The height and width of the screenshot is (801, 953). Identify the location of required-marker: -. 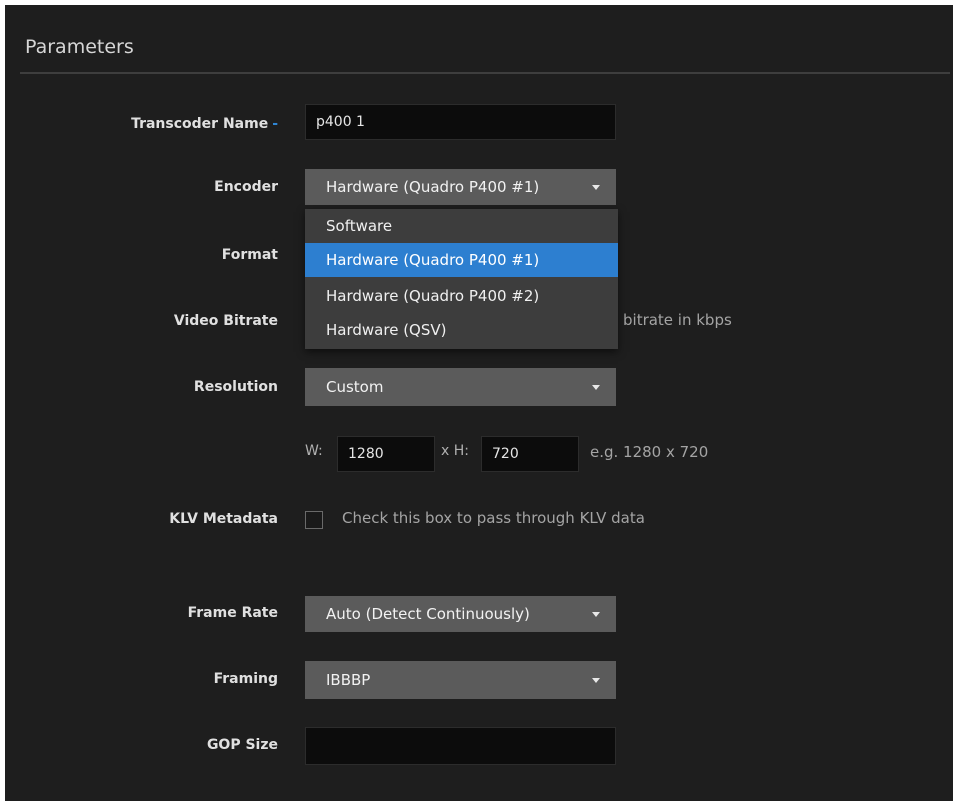
(275, 124).